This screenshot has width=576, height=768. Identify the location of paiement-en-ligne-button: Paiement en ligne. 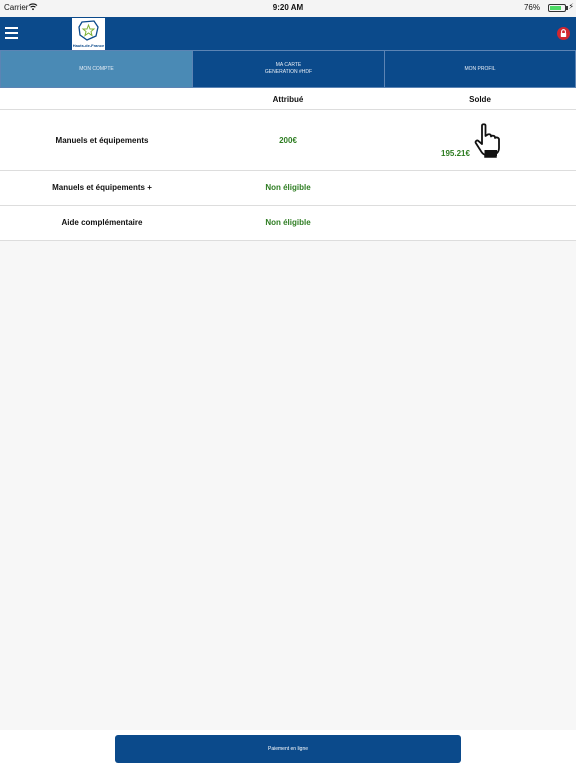
(288, 749).